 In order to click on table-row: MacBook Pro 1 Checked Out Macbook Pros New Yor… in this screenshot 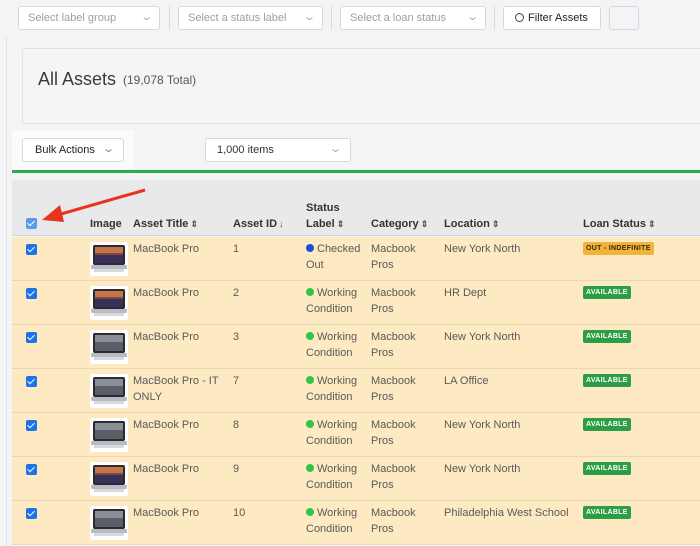, I will do `click(356, 259)`.